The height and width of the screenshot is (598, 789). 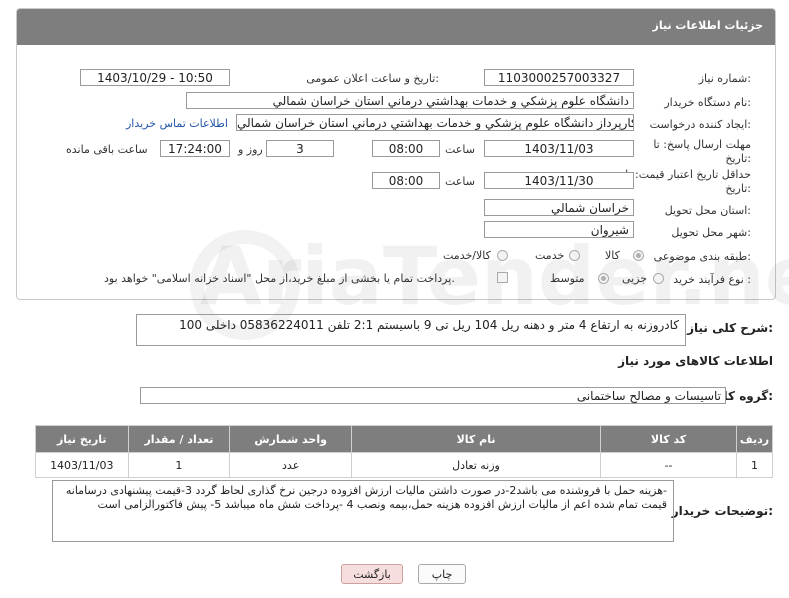 I want to click on purchase-radio-medium, so click(x=603, y=278).